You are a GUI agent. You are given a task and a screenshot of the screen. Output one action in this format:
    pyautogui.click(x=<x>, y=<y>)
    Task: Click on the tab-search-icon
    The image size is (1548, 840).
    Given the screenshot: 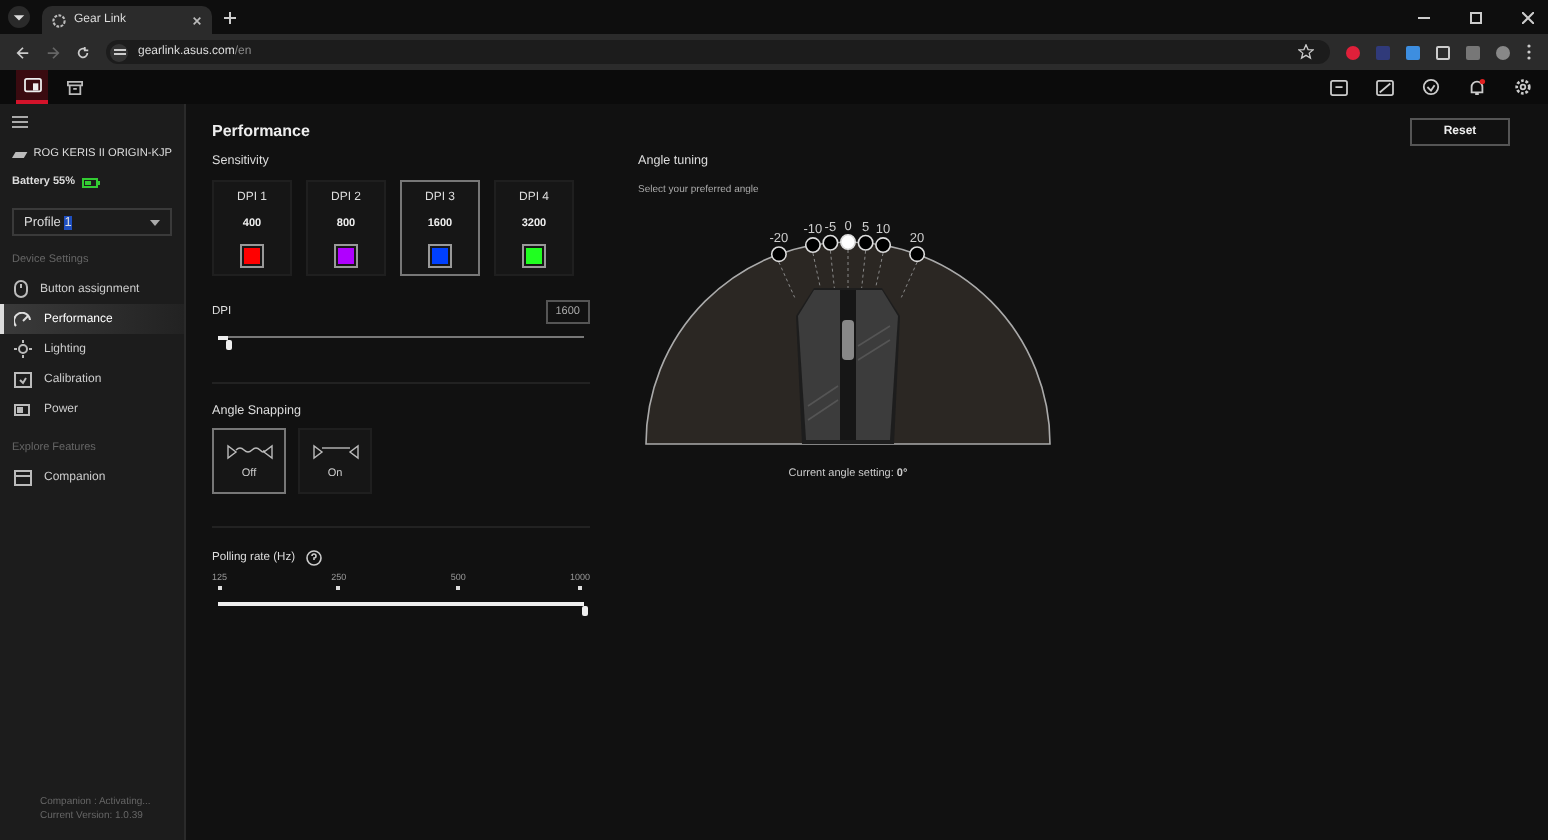 What is the action you would take?
    pyautogui.click(x=19, y=17)
    